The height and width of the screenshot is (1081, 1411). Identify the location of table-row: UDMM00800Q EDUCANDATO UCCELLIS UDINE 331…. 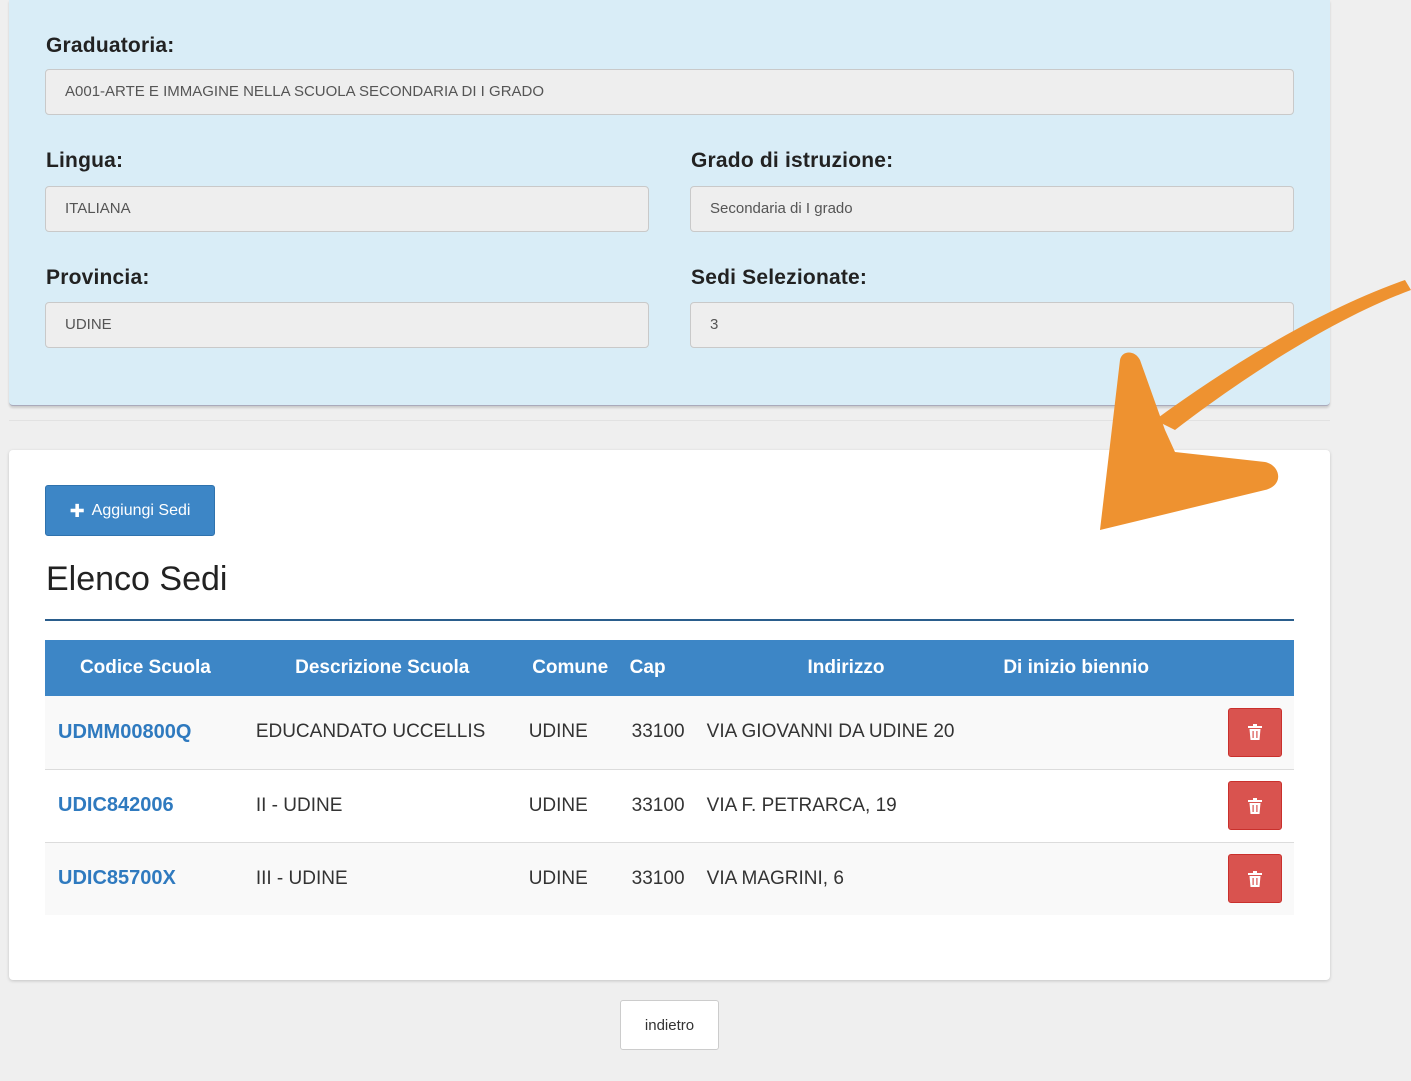
(669, 733).